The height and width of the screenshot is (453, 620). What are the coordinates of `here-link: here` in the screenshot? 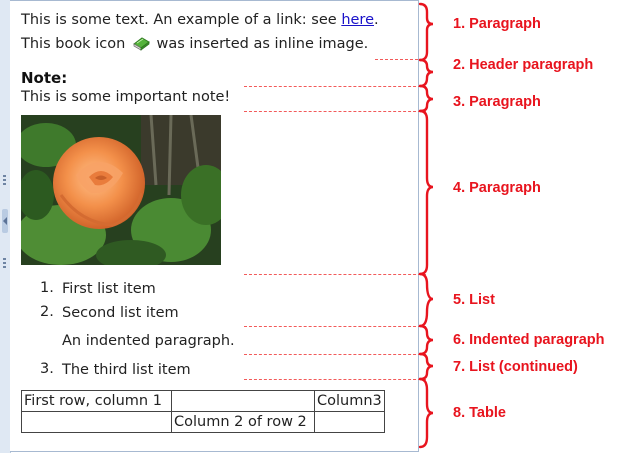 It's located at (357, 20).